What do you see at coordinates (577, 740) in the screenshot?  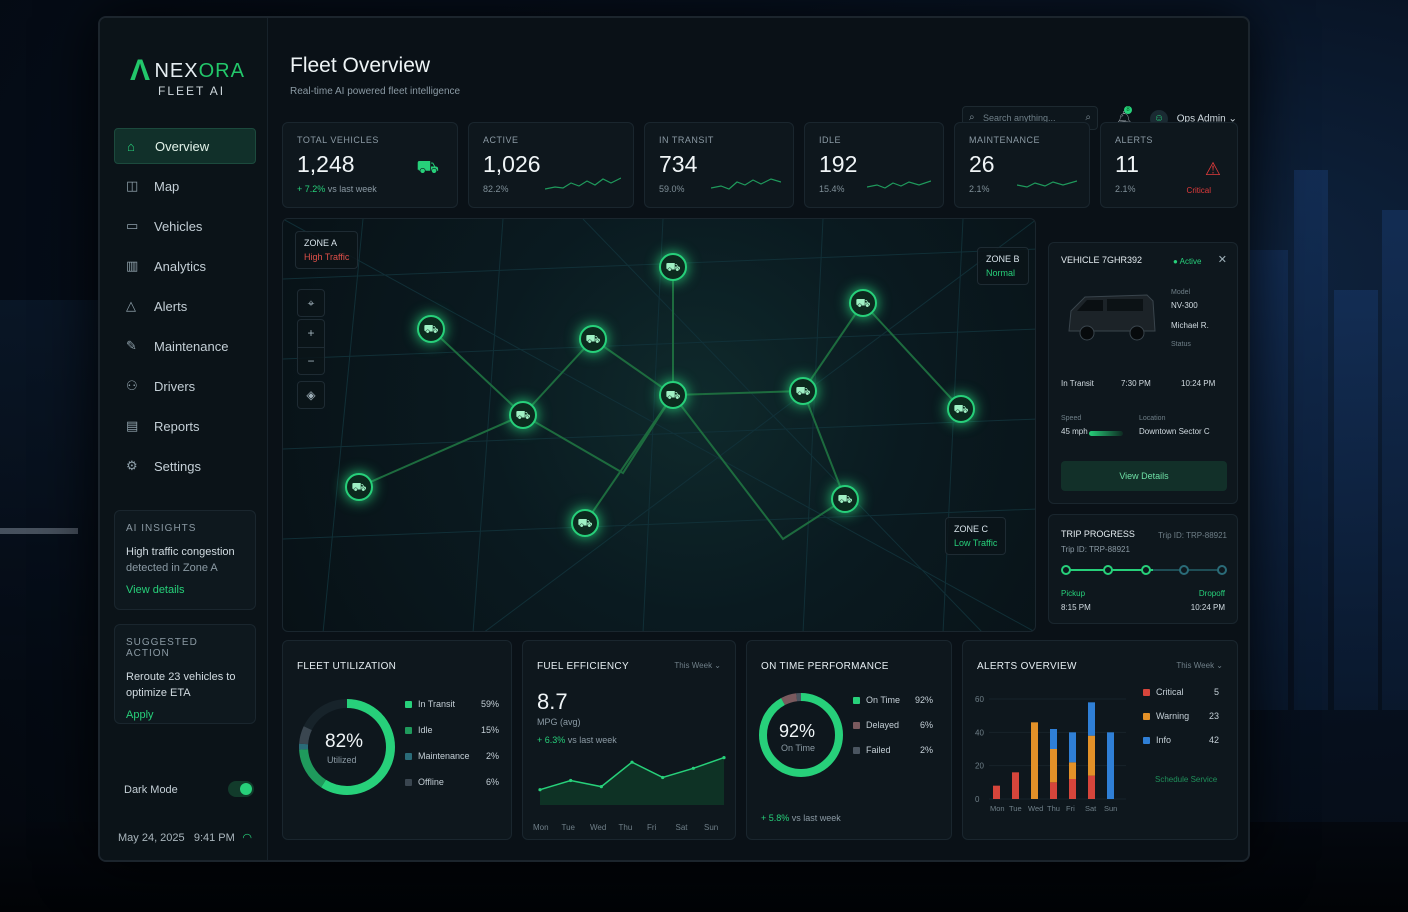 I see `fuel-trend: + 6.3% vs last week` at bounding box center [577, 740].